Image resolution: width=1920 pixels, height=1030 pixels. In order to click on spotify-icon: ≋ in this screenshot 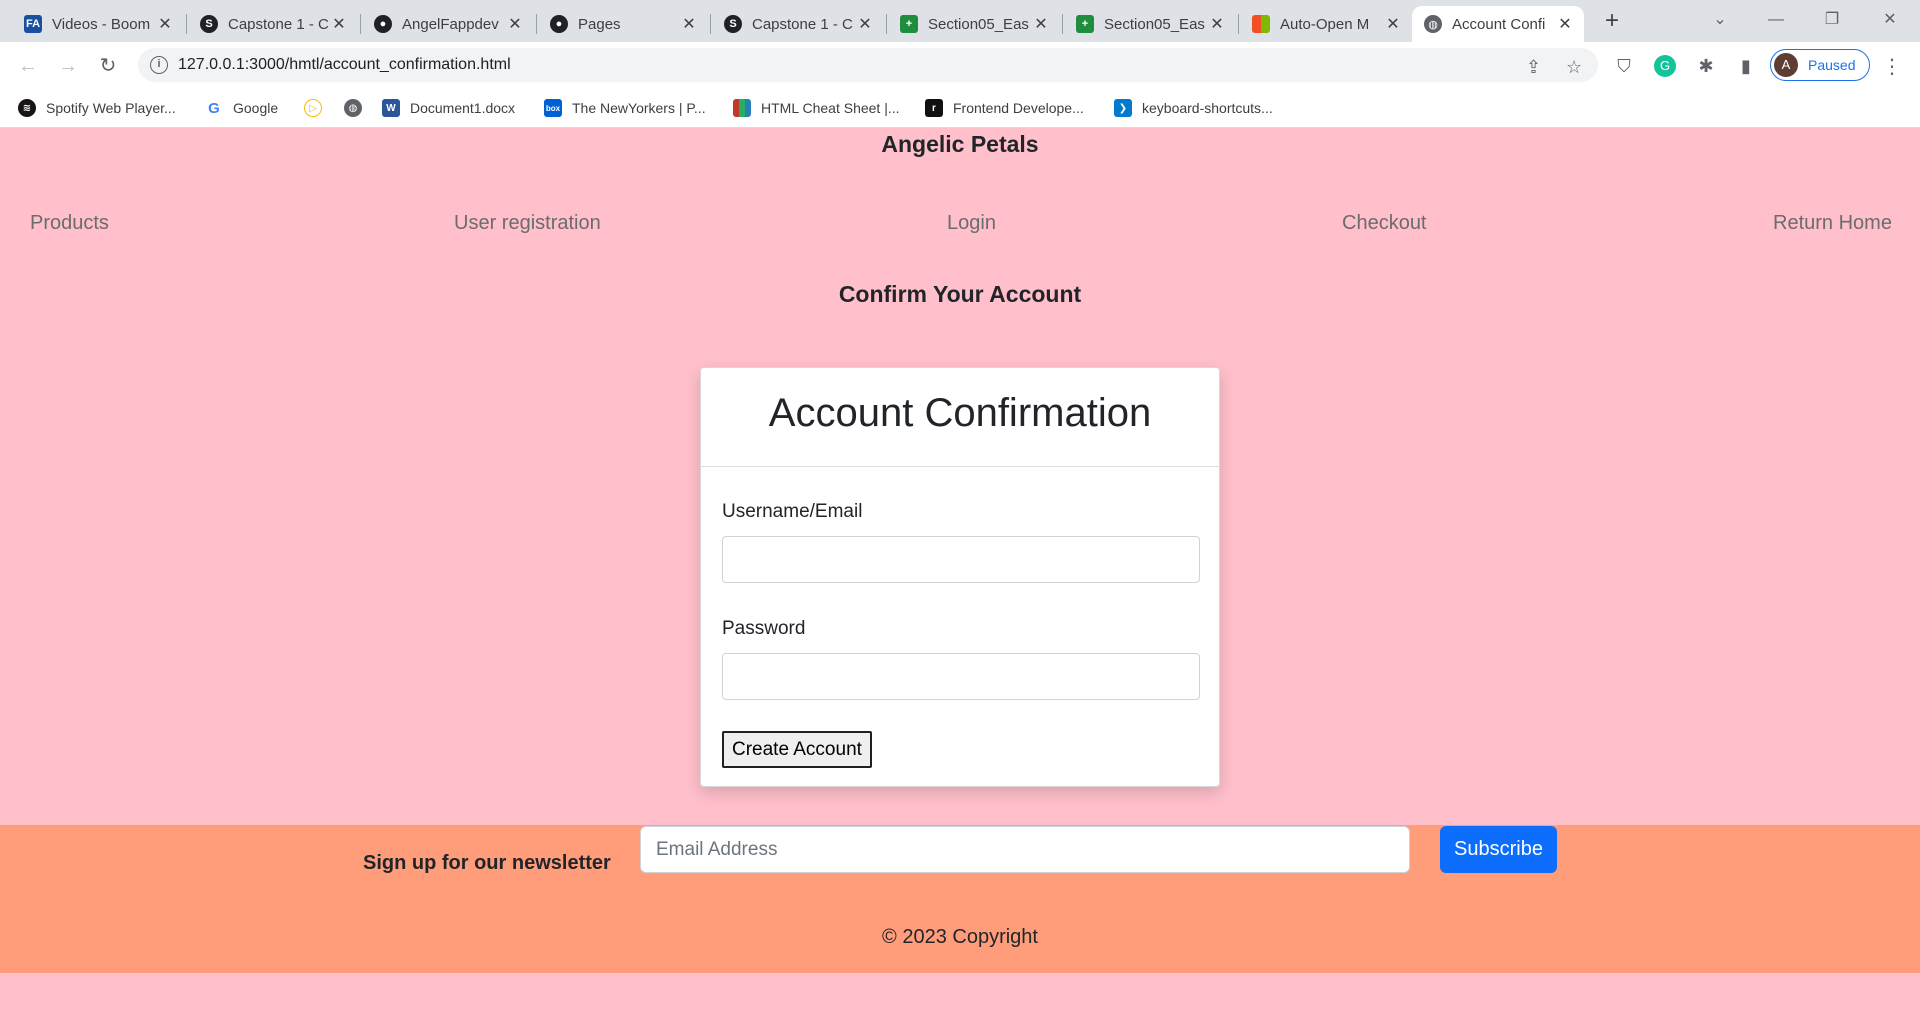, I will do `click(27, 108)`.